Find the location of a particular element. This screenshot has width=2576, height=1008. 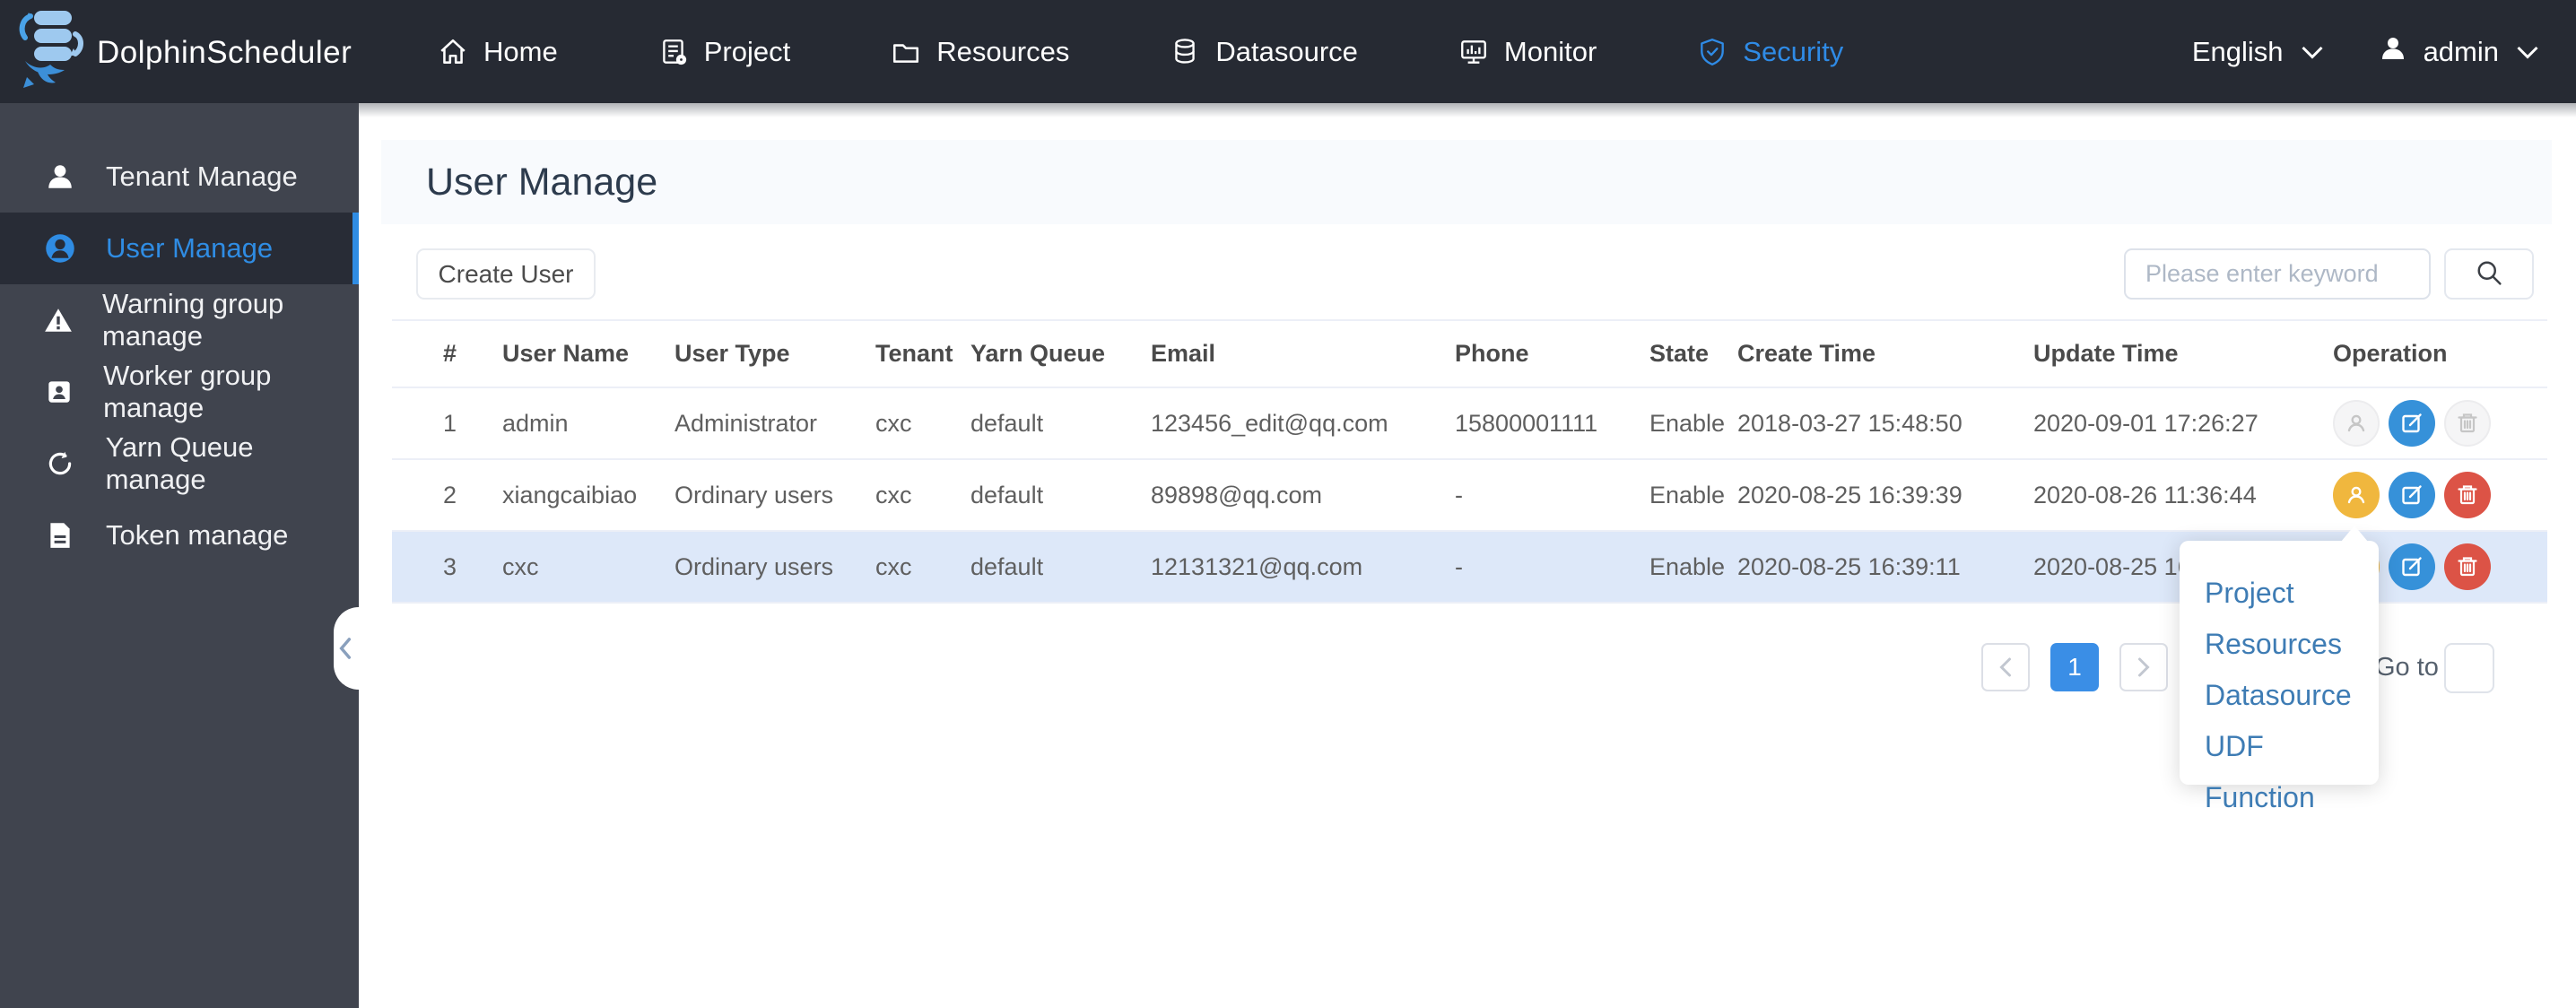

sidebar-item-label: Yarn Queue manage is located at coordinates (179, 463).